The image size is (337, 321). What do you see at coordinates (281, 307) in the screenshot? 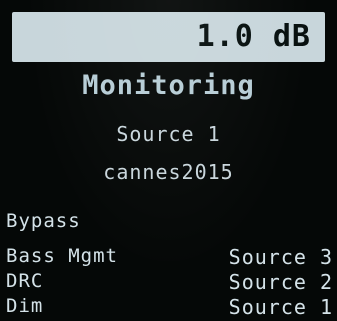
I see `source-select-1: Source 1` at bounding box center [281, 307].